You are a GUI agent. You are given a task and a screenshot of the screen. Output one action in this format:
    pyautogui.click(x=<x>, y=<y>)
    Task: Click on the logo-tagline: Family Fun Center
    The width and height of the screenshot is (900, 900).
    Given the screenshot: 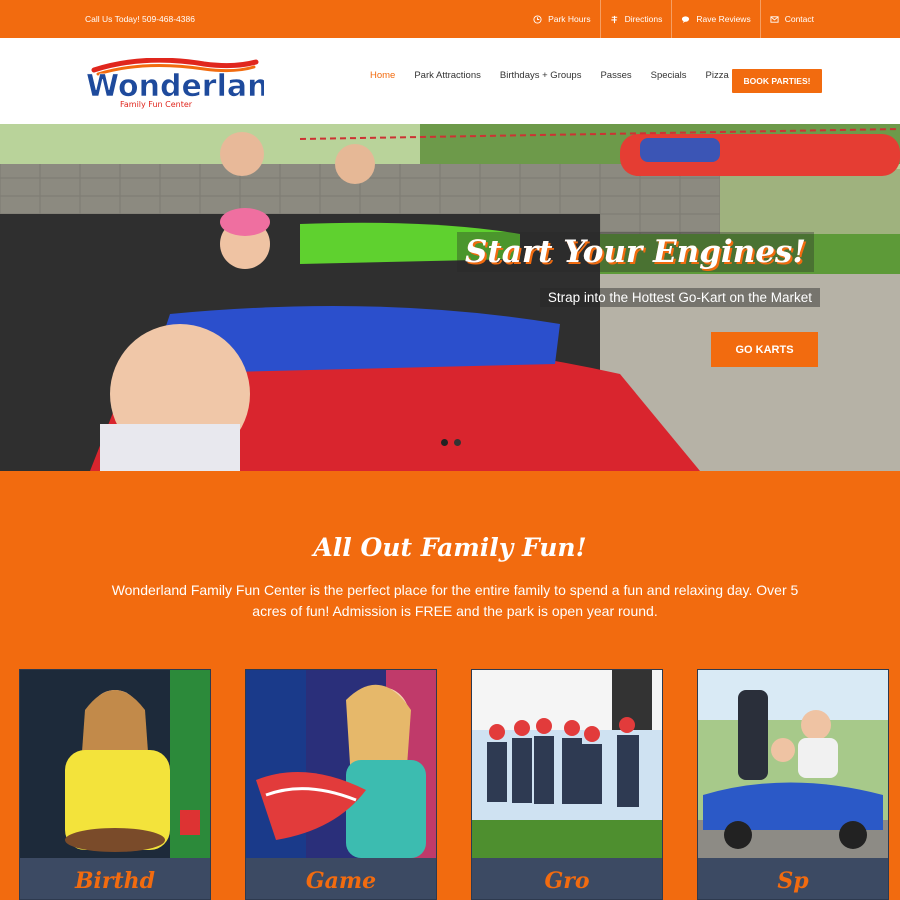 What is the action you would take?
    pyautogui.click(x=156, y=104)
    